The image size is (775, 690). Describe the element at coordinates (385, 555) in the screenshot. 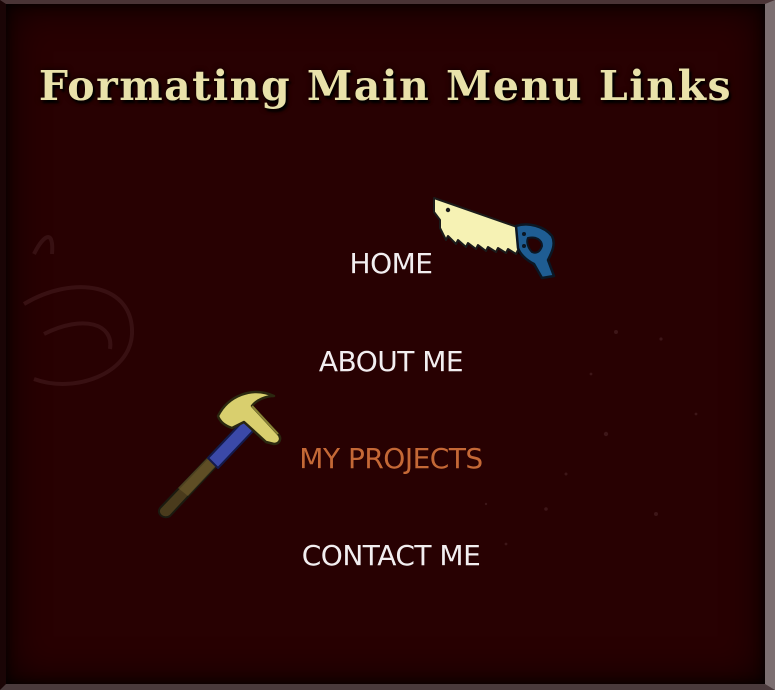

I see `menu-item-contact-me: CONTACT ME` at that location.